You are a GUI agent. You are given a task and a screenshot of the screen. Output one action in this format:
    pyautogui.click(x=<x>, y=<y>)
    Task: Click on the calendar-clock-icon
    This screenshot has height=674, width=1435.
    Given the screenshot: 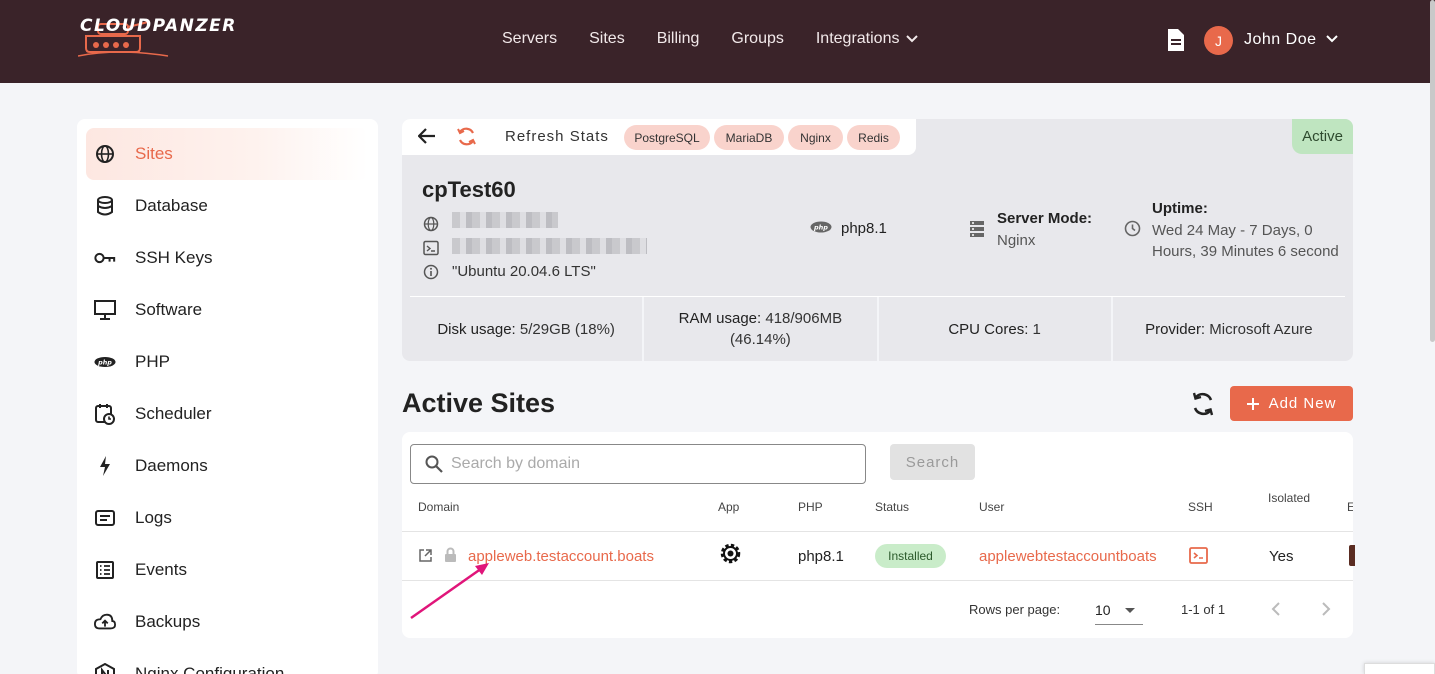 What is the action you would take?
    pyautogui.click(x=105, y=414)
    